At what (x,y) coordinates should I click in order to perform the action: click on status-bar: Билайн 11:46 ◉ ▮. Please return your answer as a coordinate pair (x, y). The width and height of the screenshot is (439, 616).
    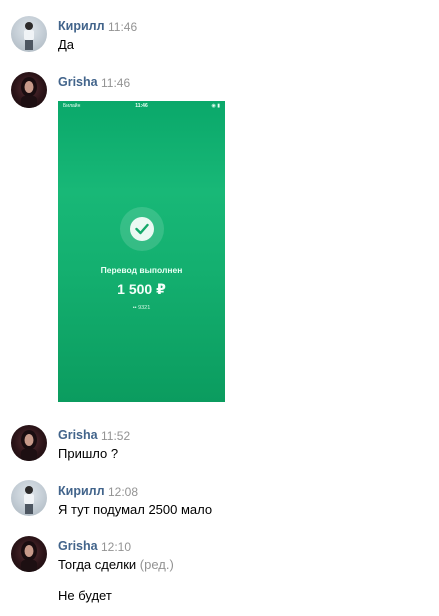
    Looking at the image, I should click on (141, 106).